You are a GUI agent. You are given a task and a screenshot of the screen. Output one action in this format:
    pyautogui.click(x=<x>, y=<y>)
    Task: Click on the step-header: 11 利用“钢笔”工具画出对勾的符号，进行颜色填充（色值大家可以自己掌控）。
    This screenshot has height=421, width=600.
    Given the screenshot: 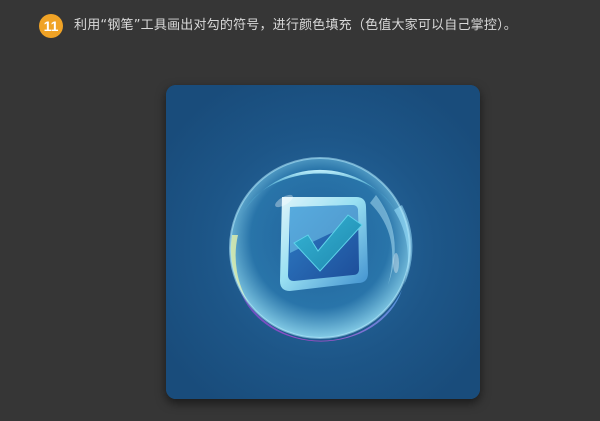 What is the action you would take?
    pyautogui.click(x=278, y=26)
    